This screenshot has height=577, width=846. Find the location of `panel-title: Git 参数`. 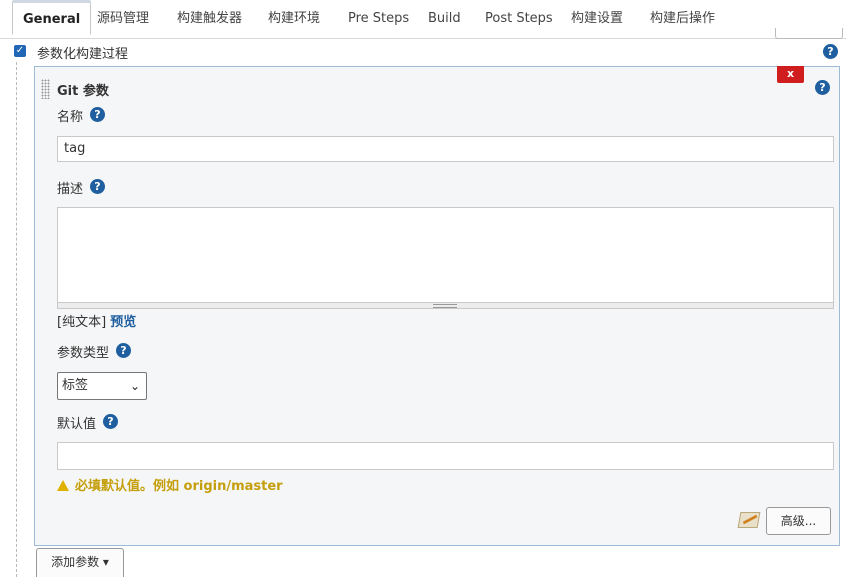

panel-title: Git 参数 is located at coordinates (83, 91).